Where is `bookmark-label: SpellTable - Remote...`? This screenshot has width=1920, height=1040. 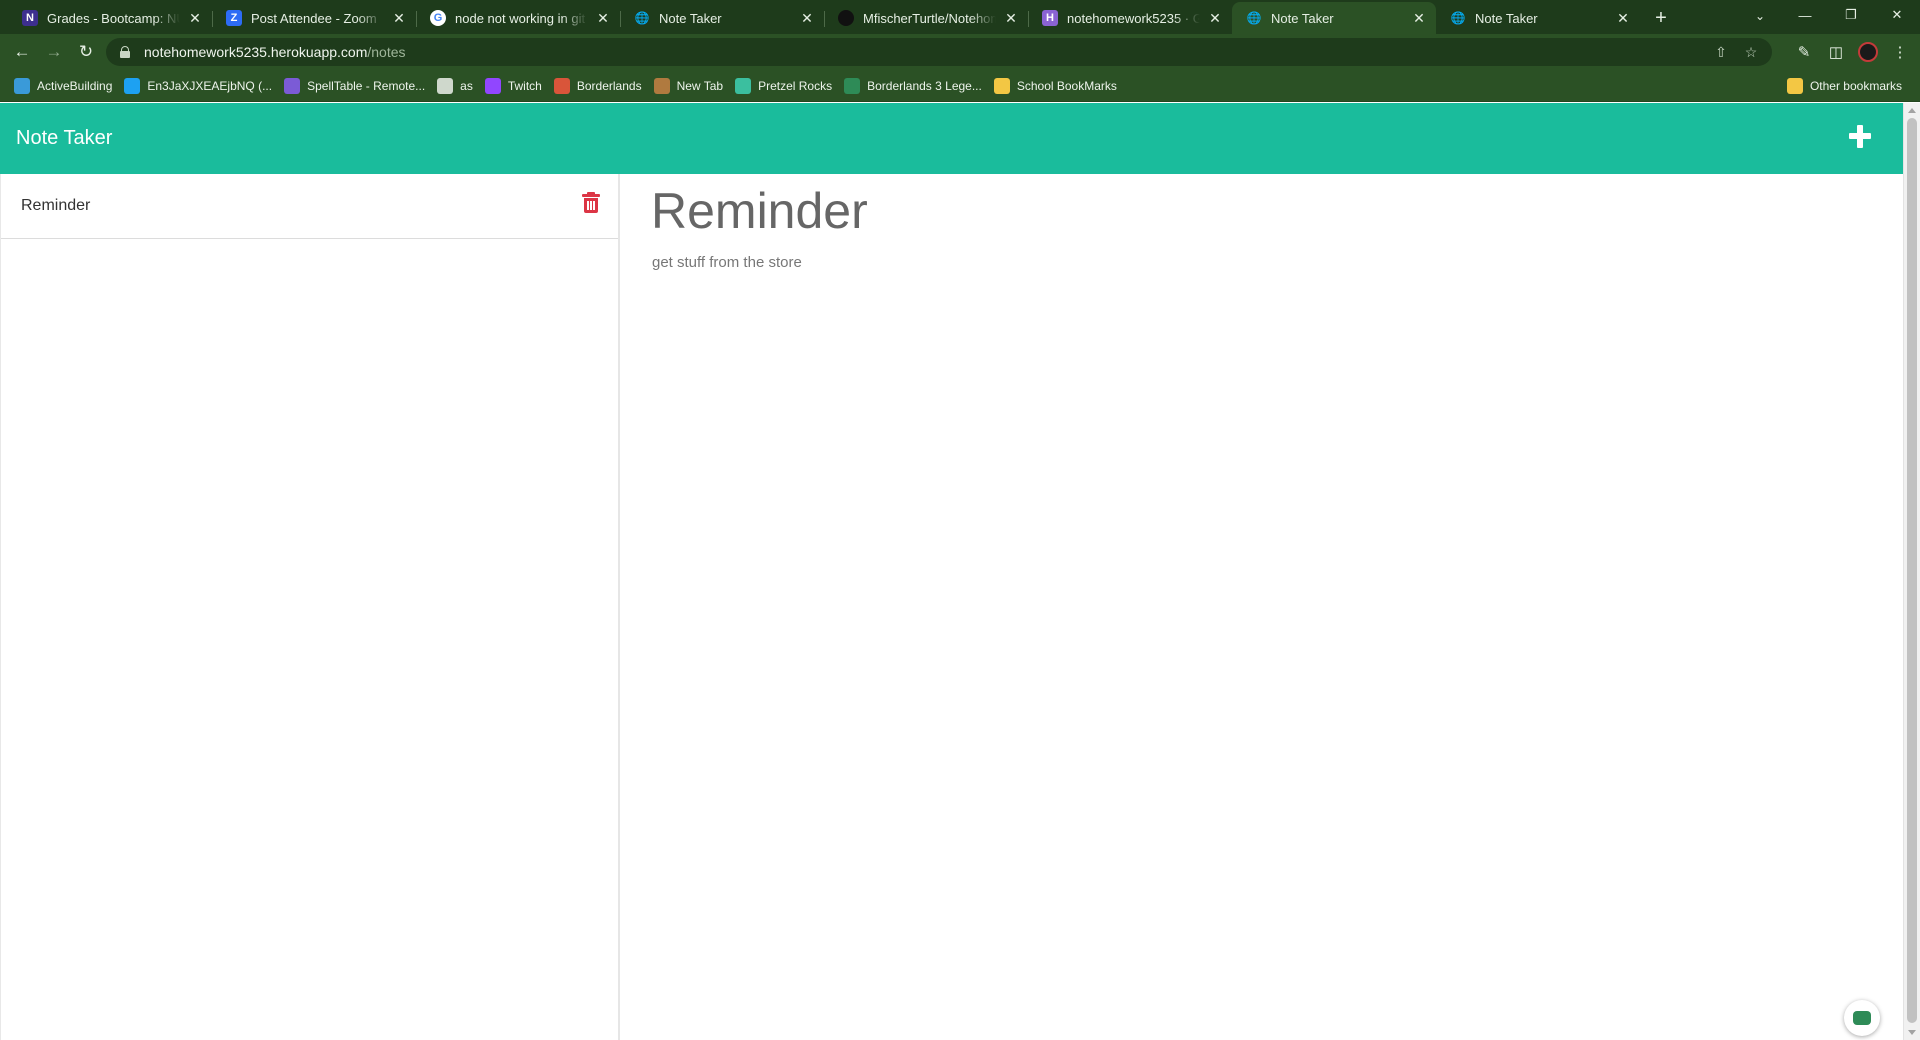
bookmark-label: SpellTable - Remote... is located at coordinates (366, 85).